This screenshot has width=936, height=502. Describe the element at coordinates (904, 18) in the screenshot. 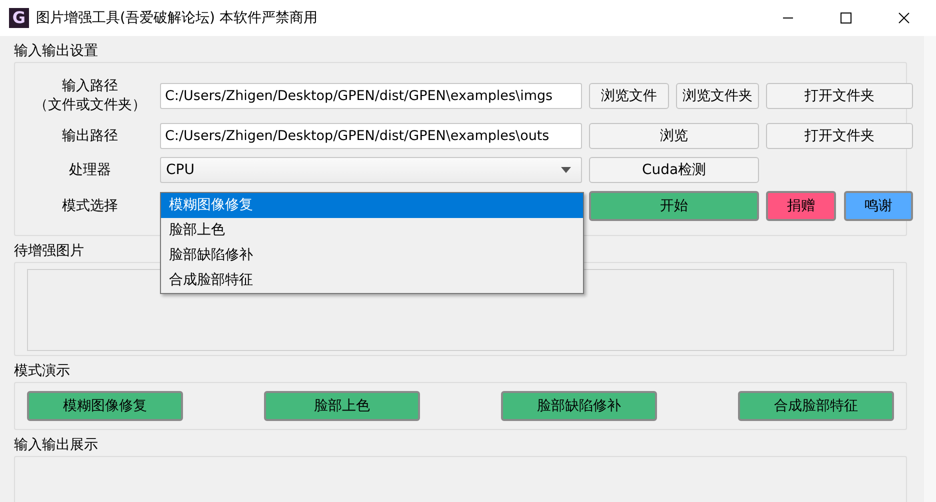

I see `close-icon` at that location.